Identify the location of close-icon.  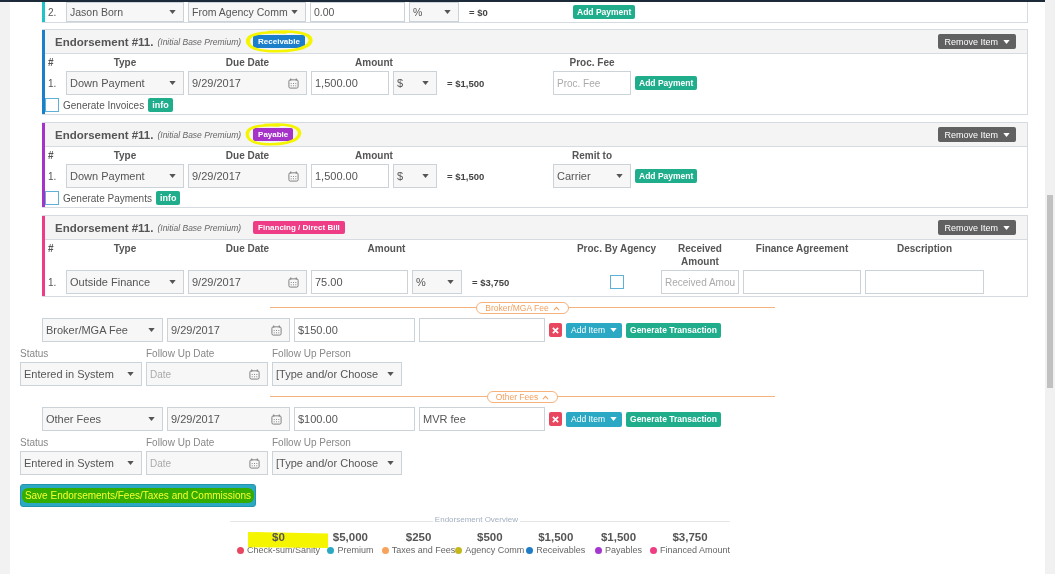
(555, 419).